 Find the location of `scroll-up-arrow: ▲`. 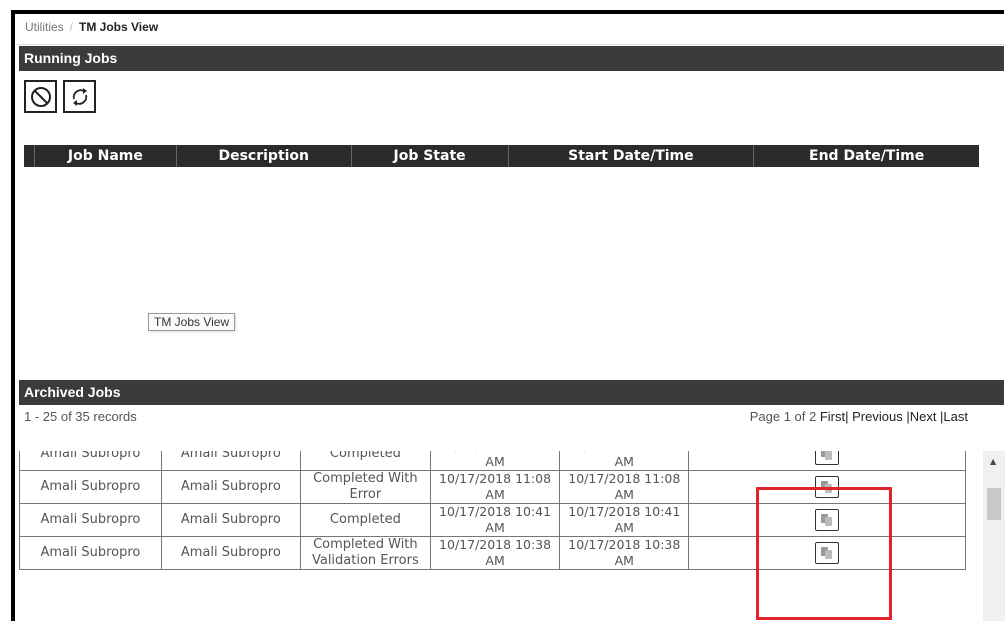

scroll-up-arrow: ▲ is located at coordinates (993, 461).